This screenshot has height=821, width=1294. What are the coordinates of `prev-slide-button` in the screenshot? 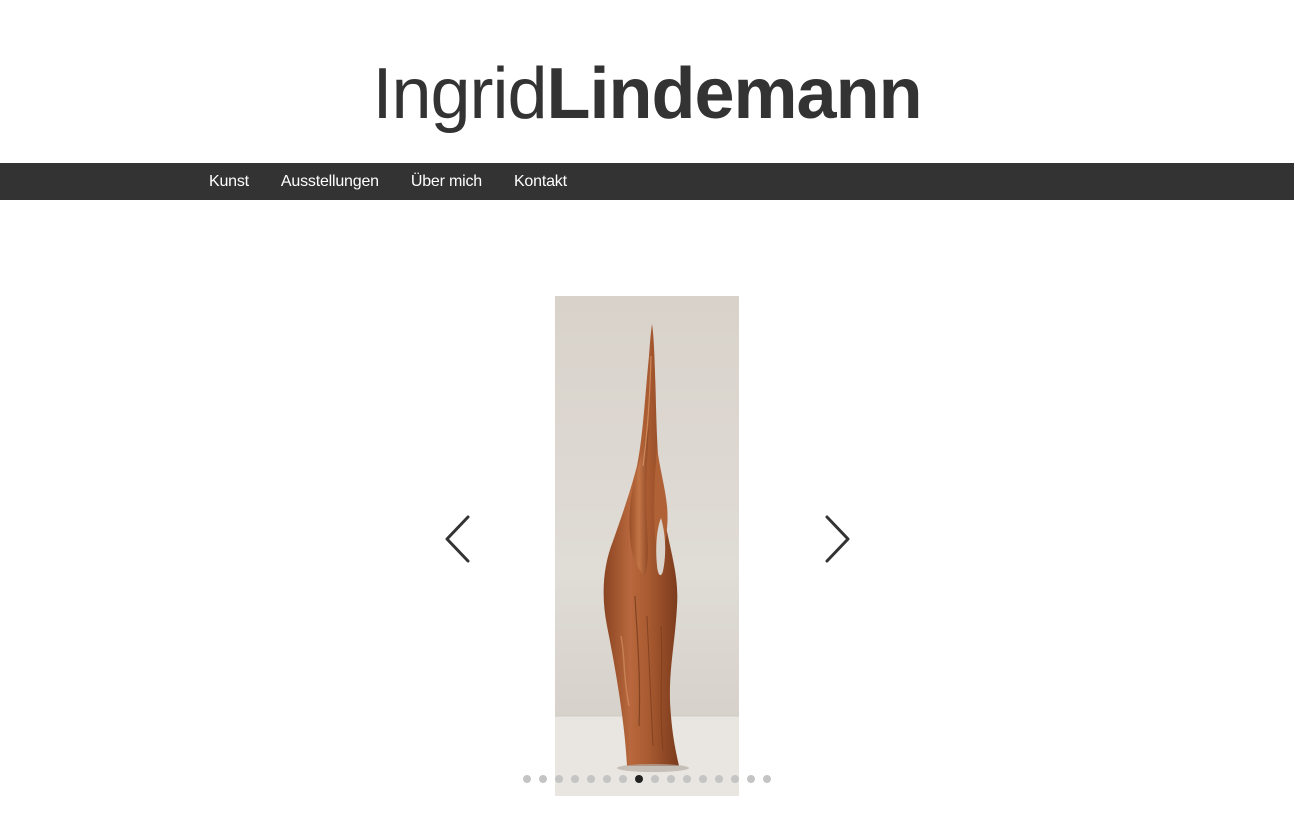 It's located at (458, 539).